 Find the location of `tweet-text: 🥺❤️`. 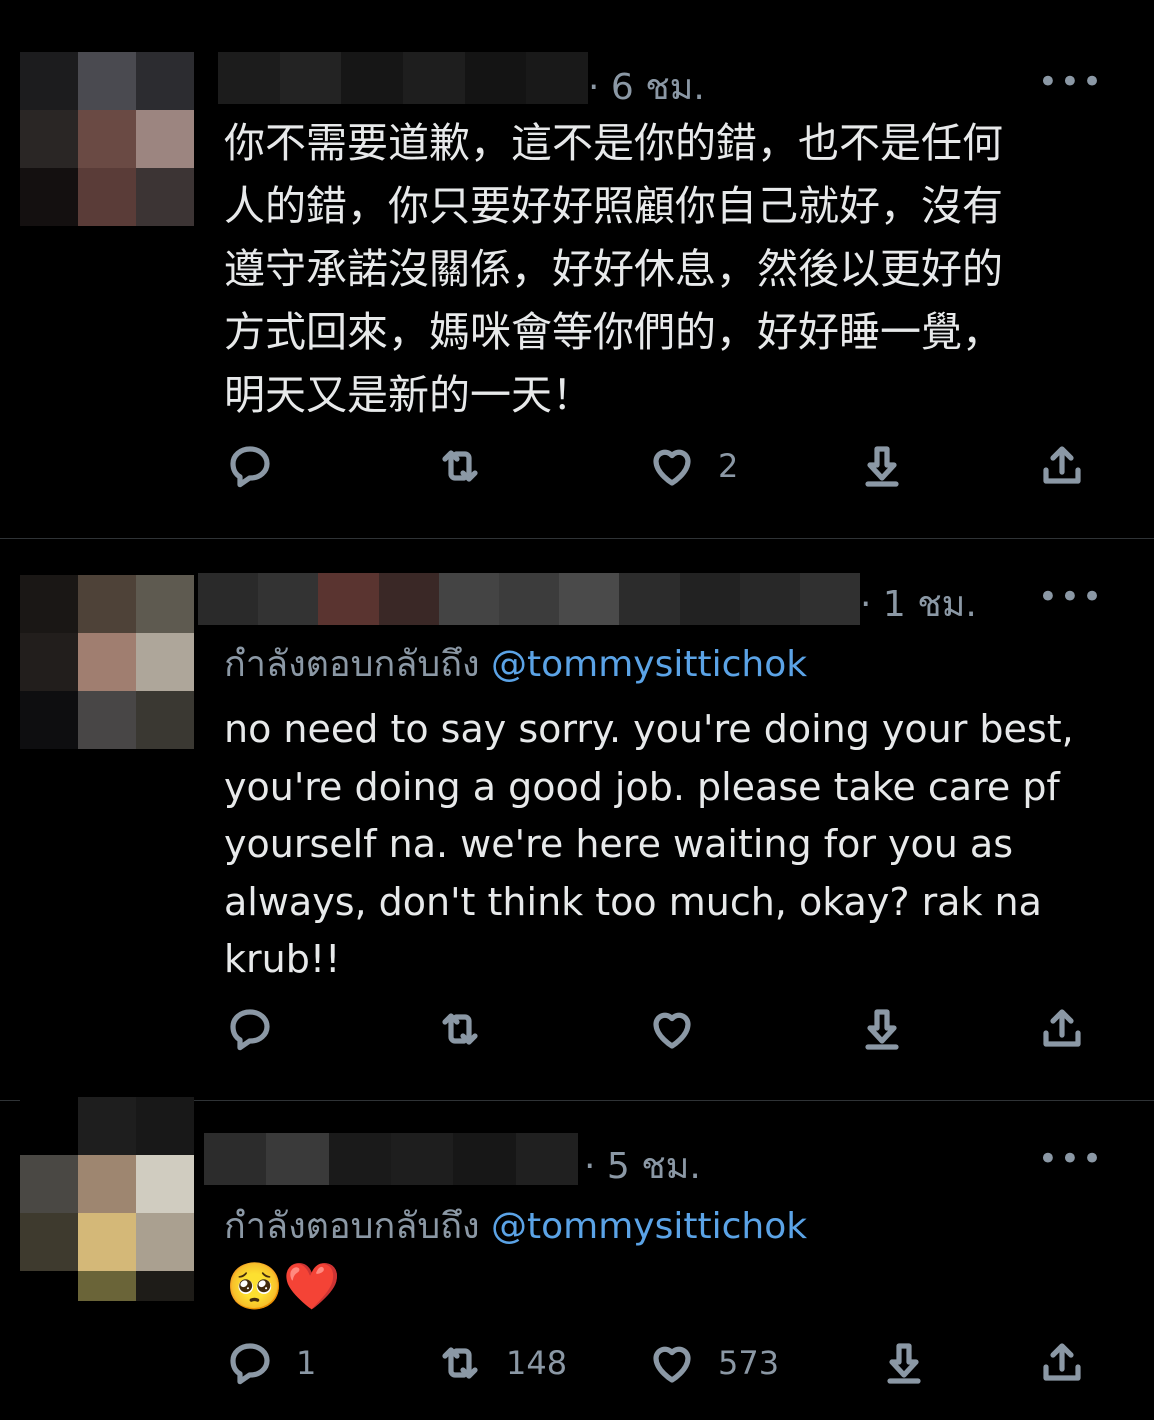

tweet-text: 🥺❤️ is located at coordinates (283, 1286).